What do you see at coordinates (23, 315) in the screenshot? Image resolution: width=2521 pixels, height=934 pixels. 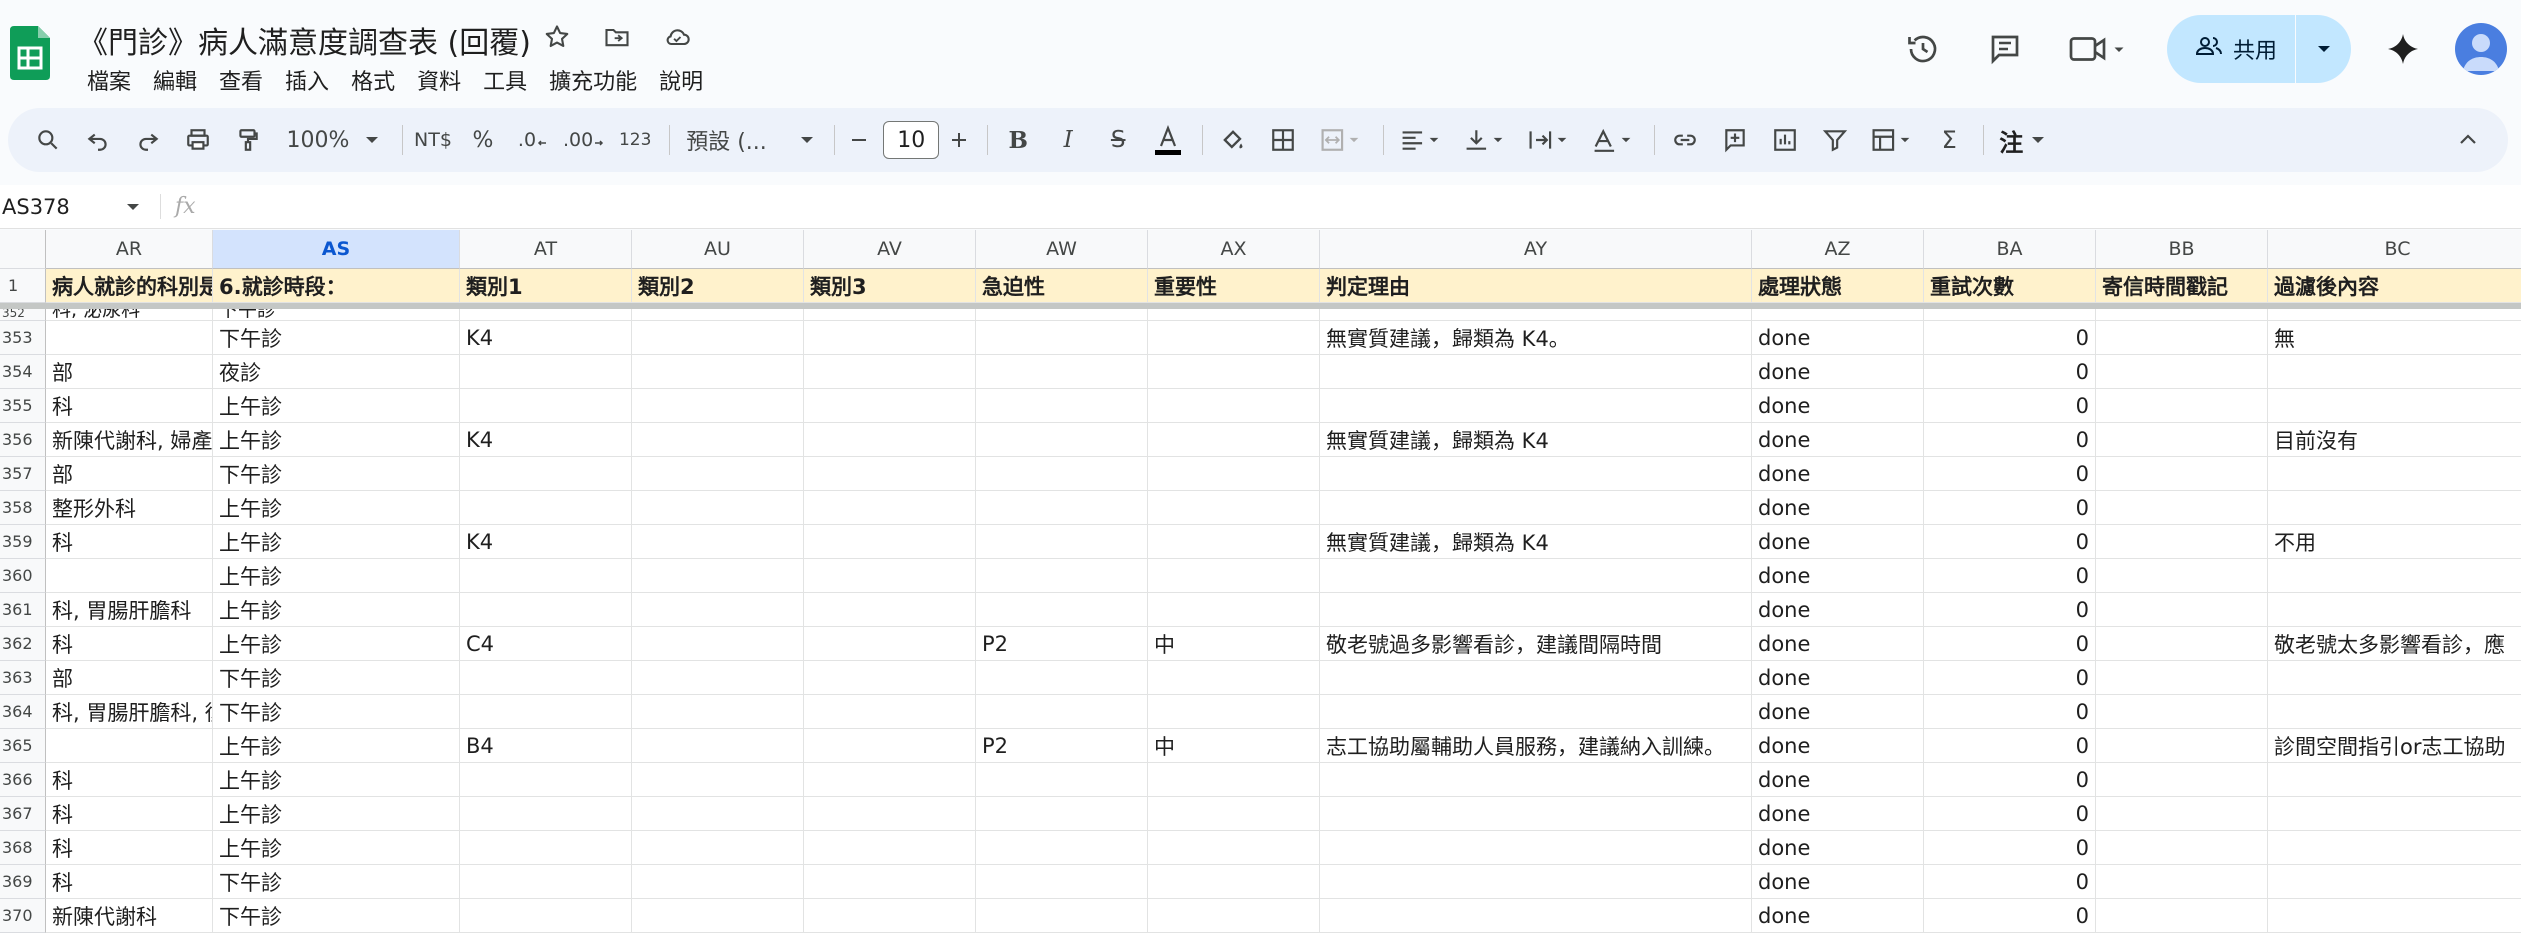 I see `row-header: 352` at bounding box center [23, 315].